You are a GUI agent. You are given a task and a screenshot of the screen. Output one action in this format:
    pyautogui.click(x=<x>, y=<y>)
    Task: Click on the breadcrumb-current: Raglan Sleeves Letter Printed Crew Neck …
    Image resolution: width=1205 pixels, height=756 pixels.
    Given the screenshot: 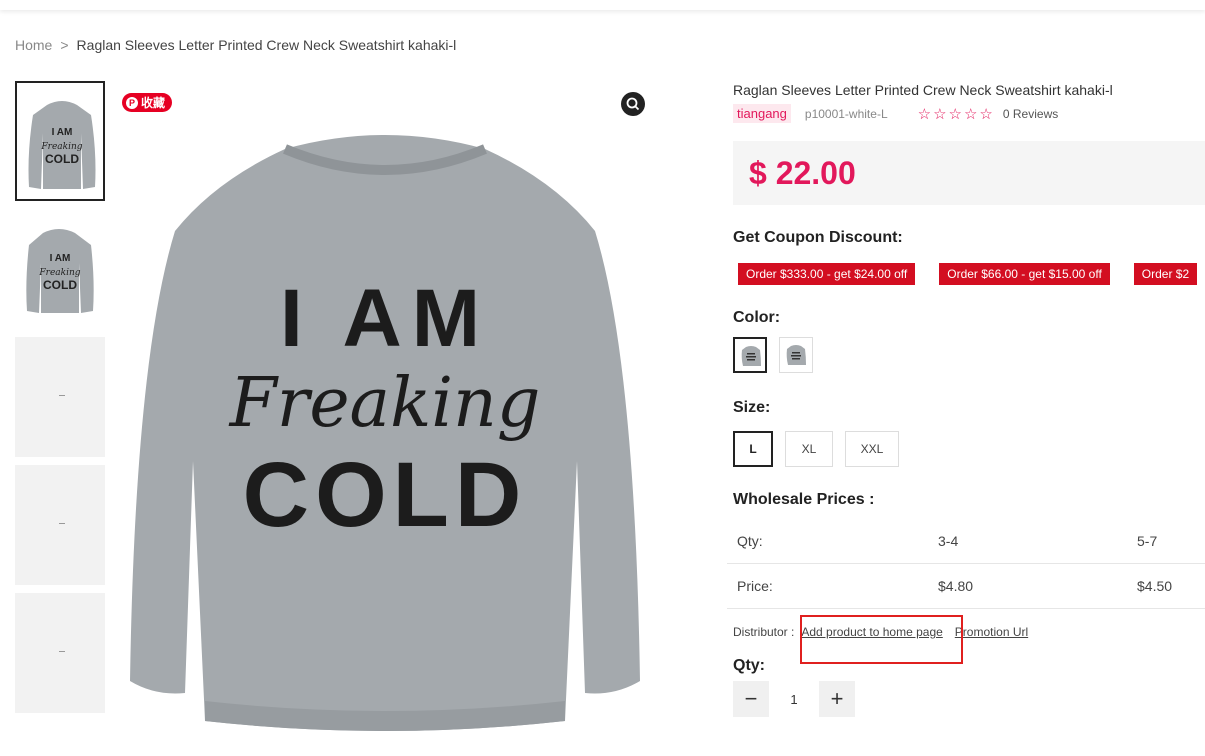 What is the action you would take?
    pyautogui.click(x=266, y=45)
    